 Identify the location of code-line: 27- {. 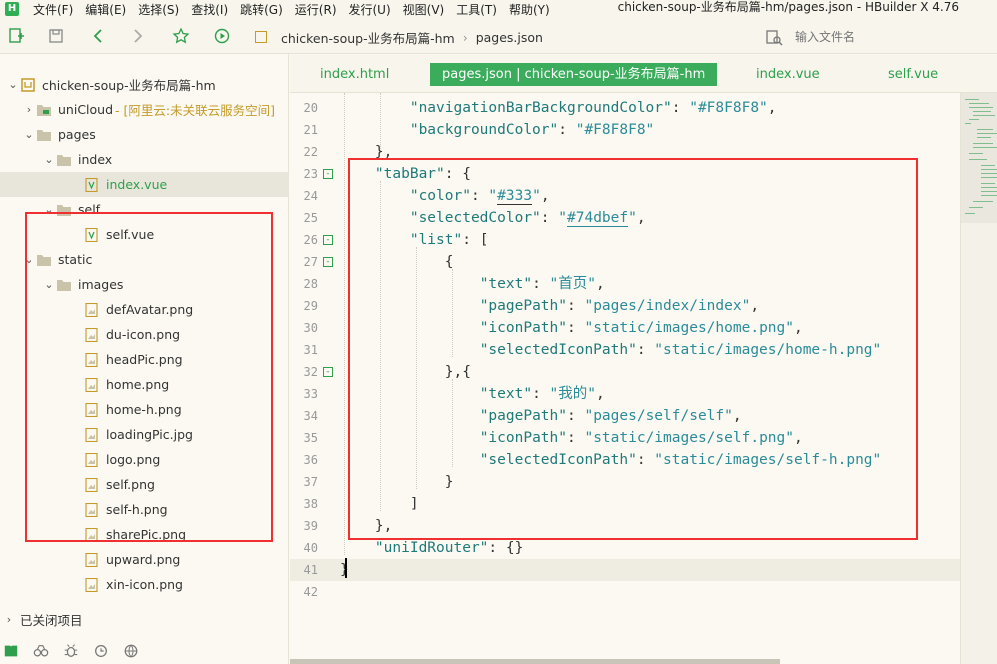
(625, 262).